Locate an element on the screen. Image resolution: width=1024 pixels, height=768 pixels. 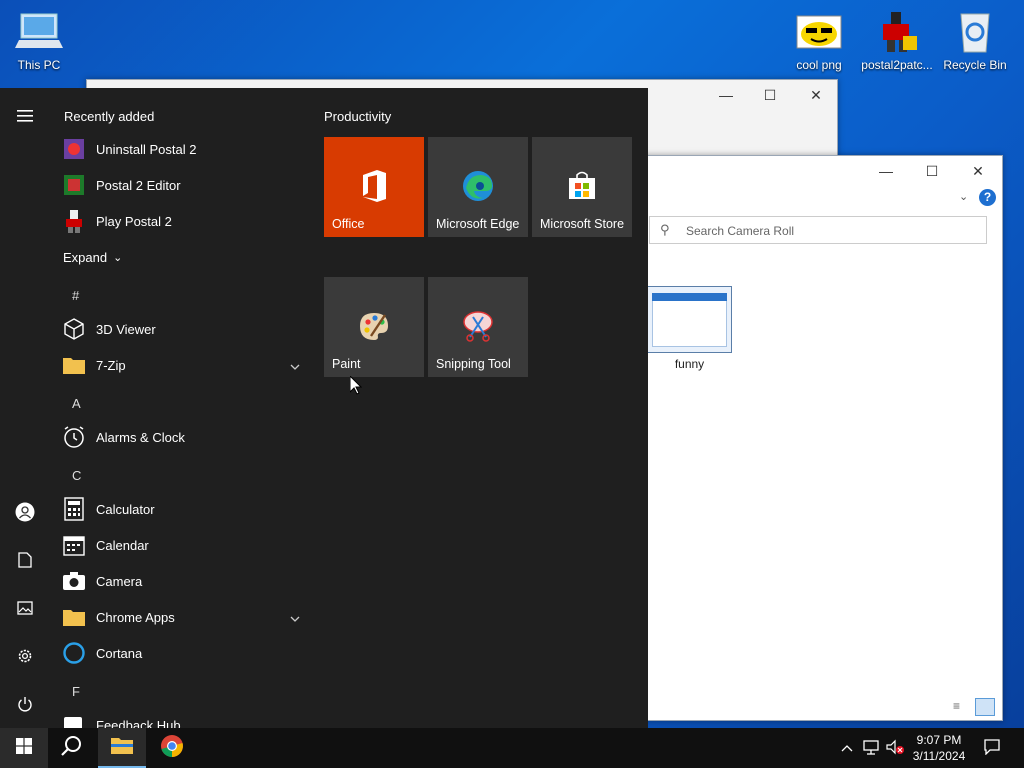
camera-icon is located at coordinates (74, 581).